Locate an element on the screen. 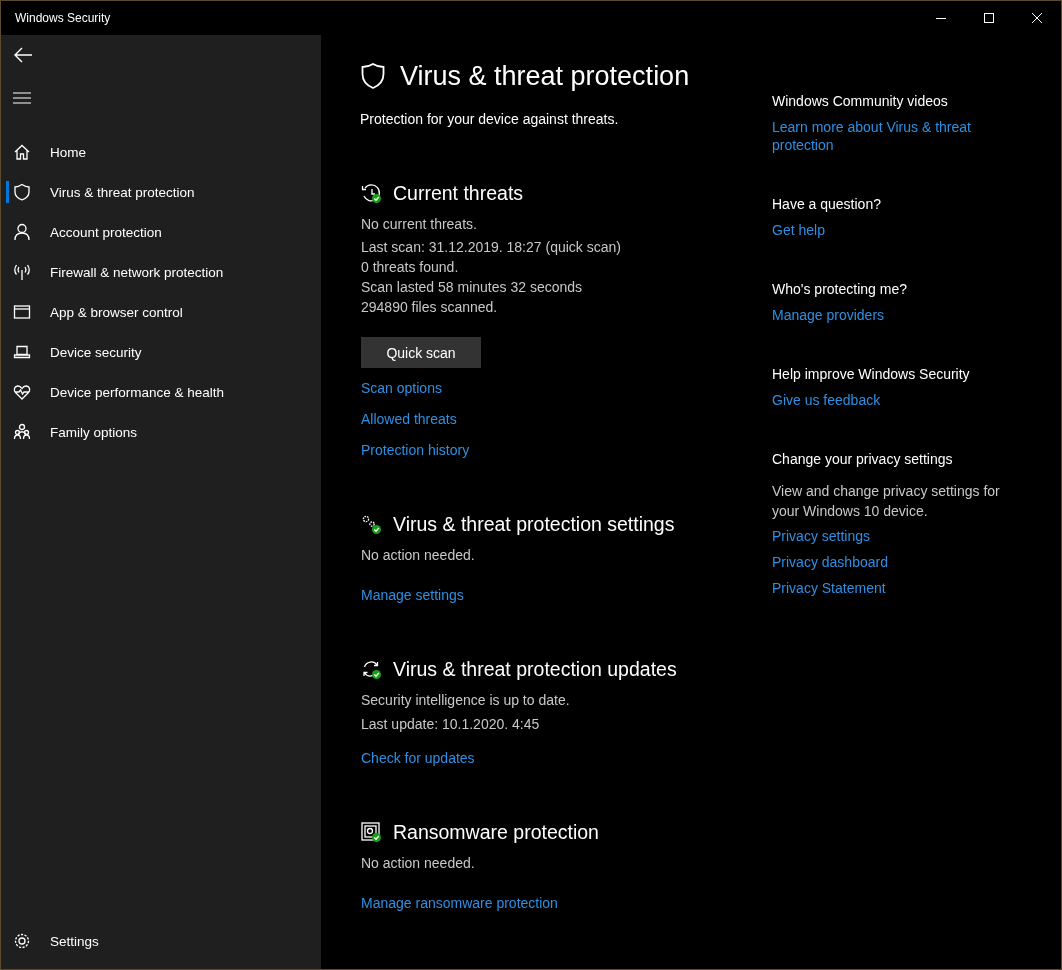 This screenshot has height=970, width=1062. clock-check-icon is located at coordinates (371, 193).